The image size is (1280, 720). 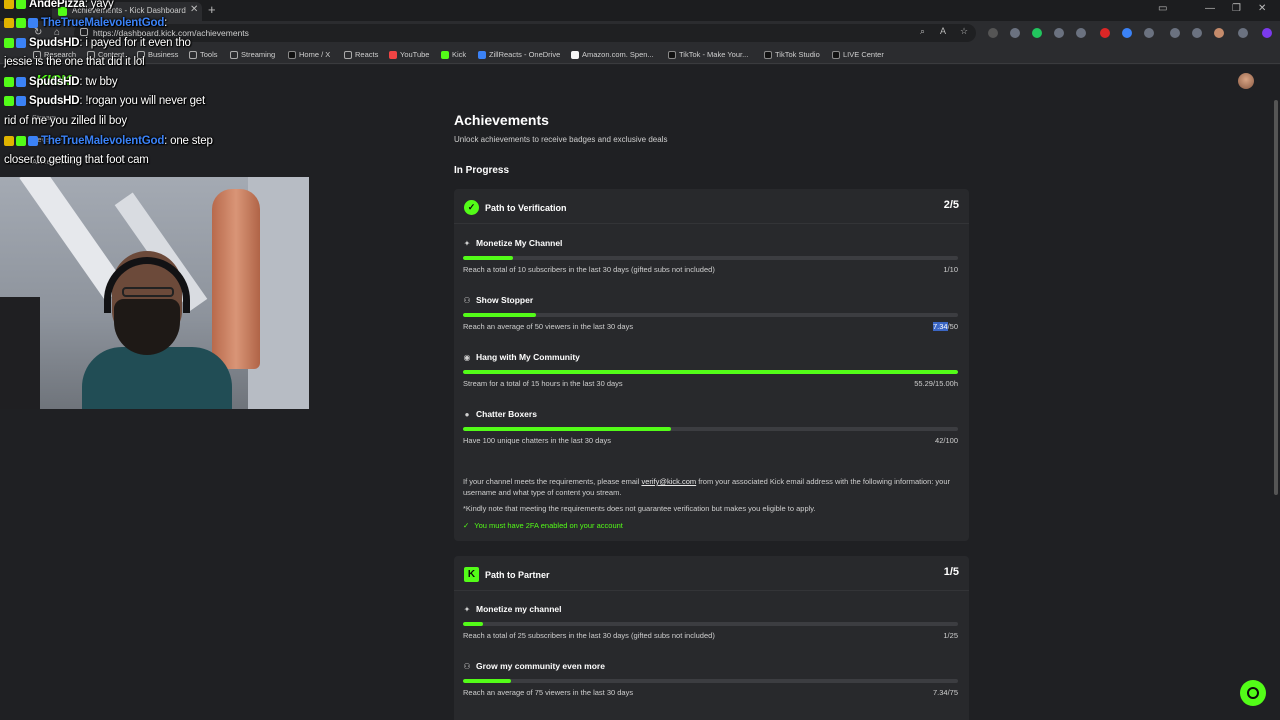 I want to click on bookmark-tiktok-studio: TikTok Studio, so click(x=792, y=54).